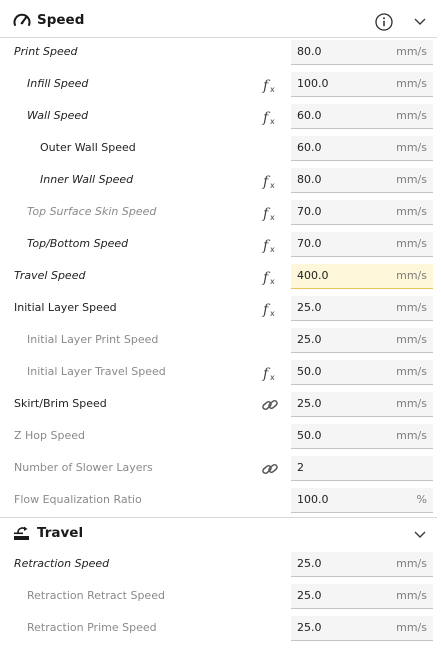 This screenshot has width=441, height=651. I want to click on top-bottom-speed-input: 70.0 mm/s, so click(362, 244).